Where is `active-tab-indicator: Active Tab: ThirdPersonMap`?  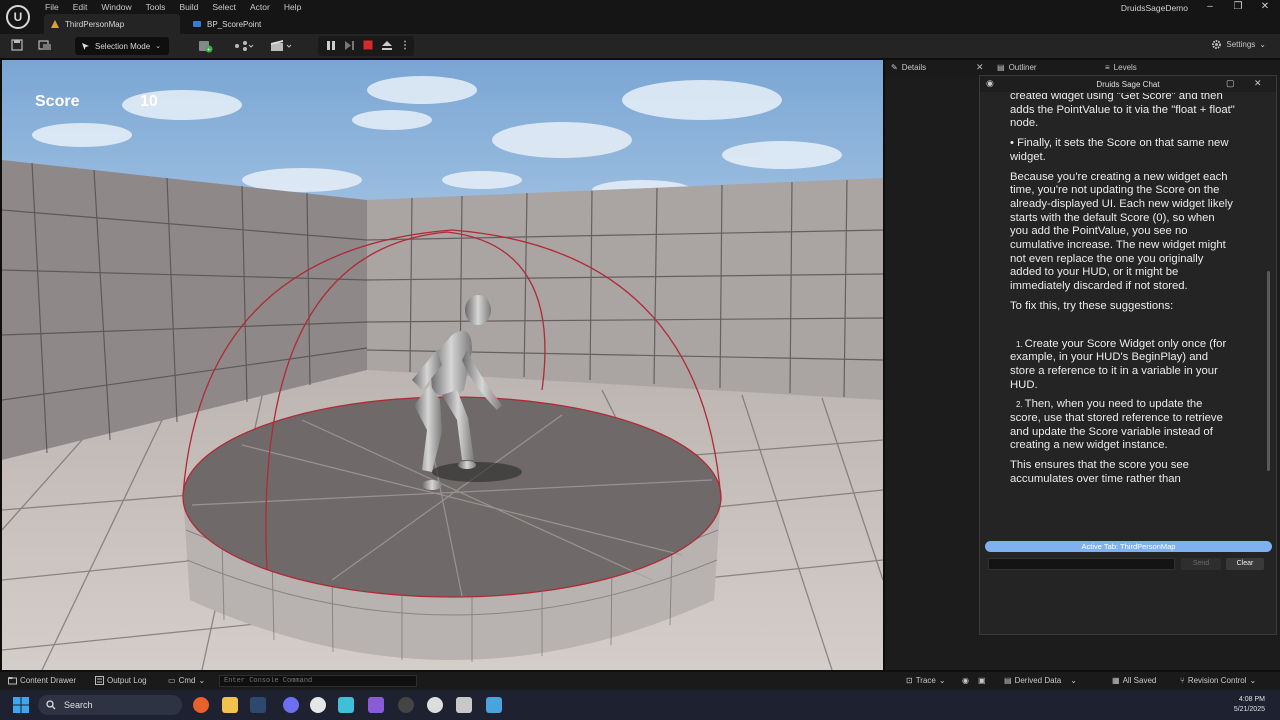
active-tab-indicator: Active Tab: ThirdPersonMap is located at coordinates (1128, 546).